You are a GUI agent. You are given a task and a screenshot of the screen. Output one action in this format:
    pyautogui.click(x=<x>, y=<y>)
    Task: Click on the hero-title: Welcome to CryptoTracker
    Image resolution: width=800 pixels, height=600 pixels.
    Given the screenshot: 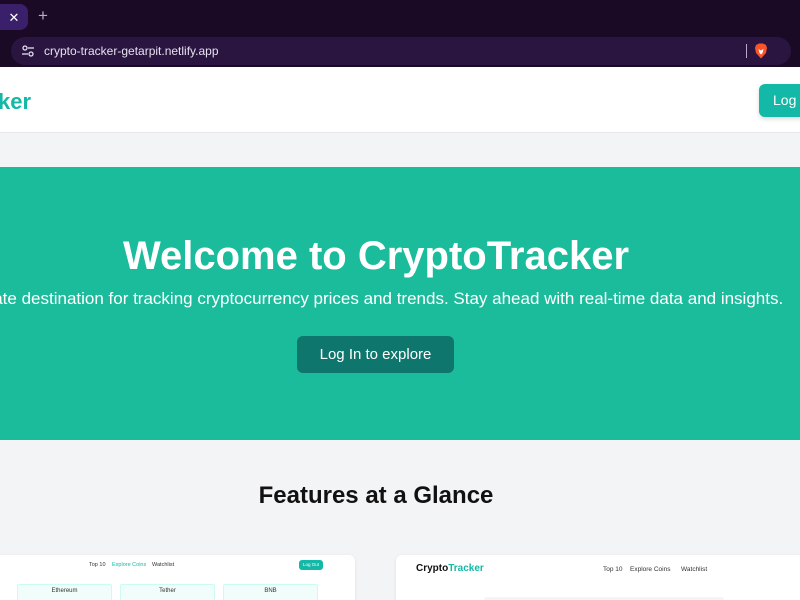 What is the action you would take?
    pyautogui.click(x=376, y=256)
    